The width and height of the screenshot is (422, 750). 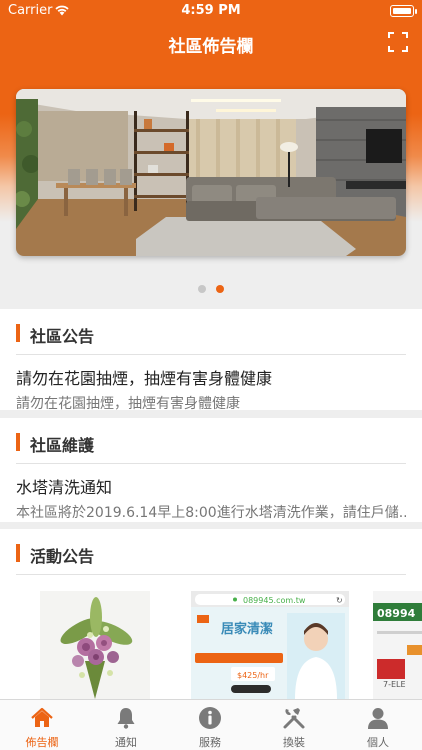 I want to click on status-time: 4:59 PM, so click(x=211, y=10).